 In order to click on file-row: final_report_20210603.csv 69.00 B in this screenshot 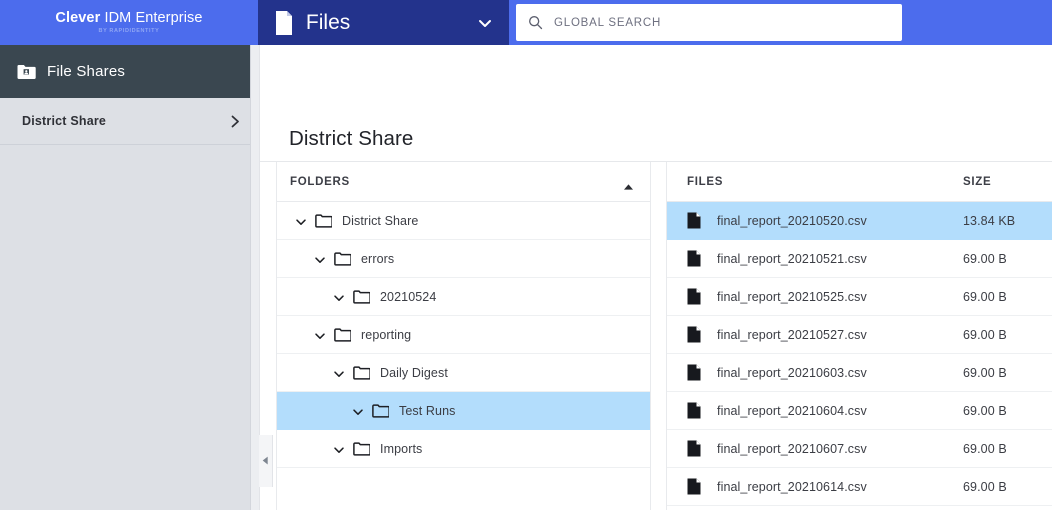, I will do `click(859, 373)`.